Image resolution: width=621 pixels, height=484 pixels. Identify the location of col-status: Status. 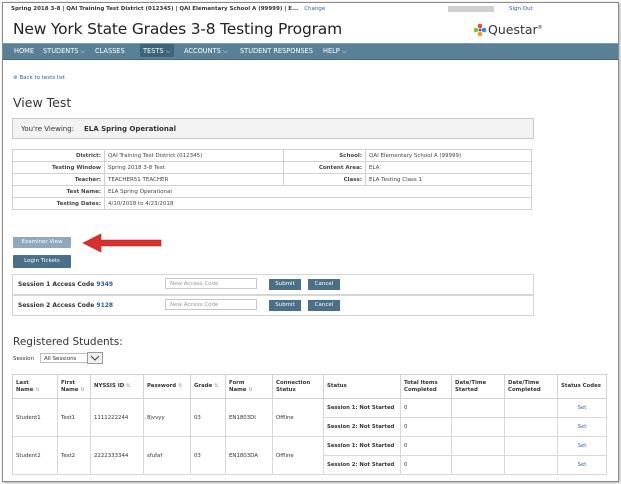
(362, 386).